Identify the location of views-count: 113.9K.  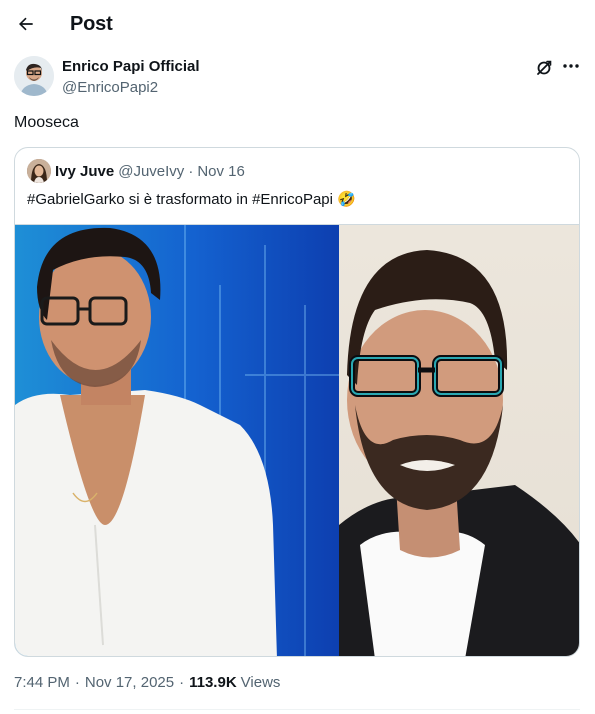
(213, 682).